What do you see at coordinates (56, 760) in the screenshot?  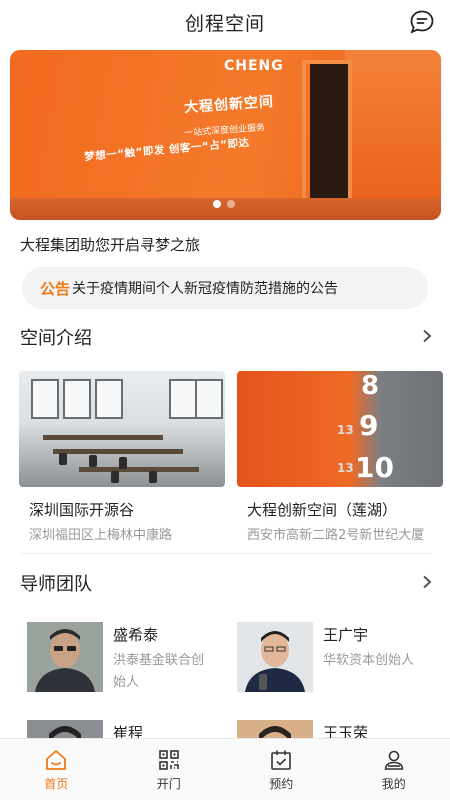 I see `home-icon` at bounding box center [56, 760].